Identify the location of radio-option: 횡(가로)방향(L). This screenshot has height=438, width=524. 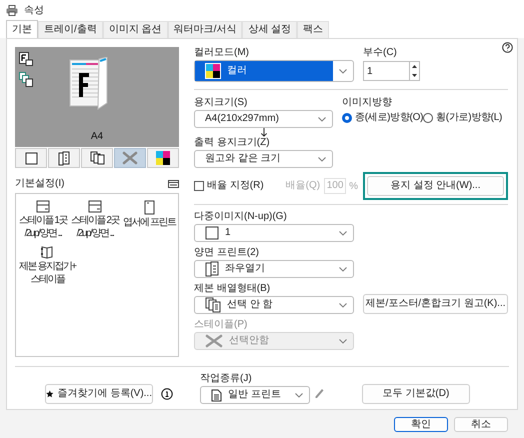
(462, 118).